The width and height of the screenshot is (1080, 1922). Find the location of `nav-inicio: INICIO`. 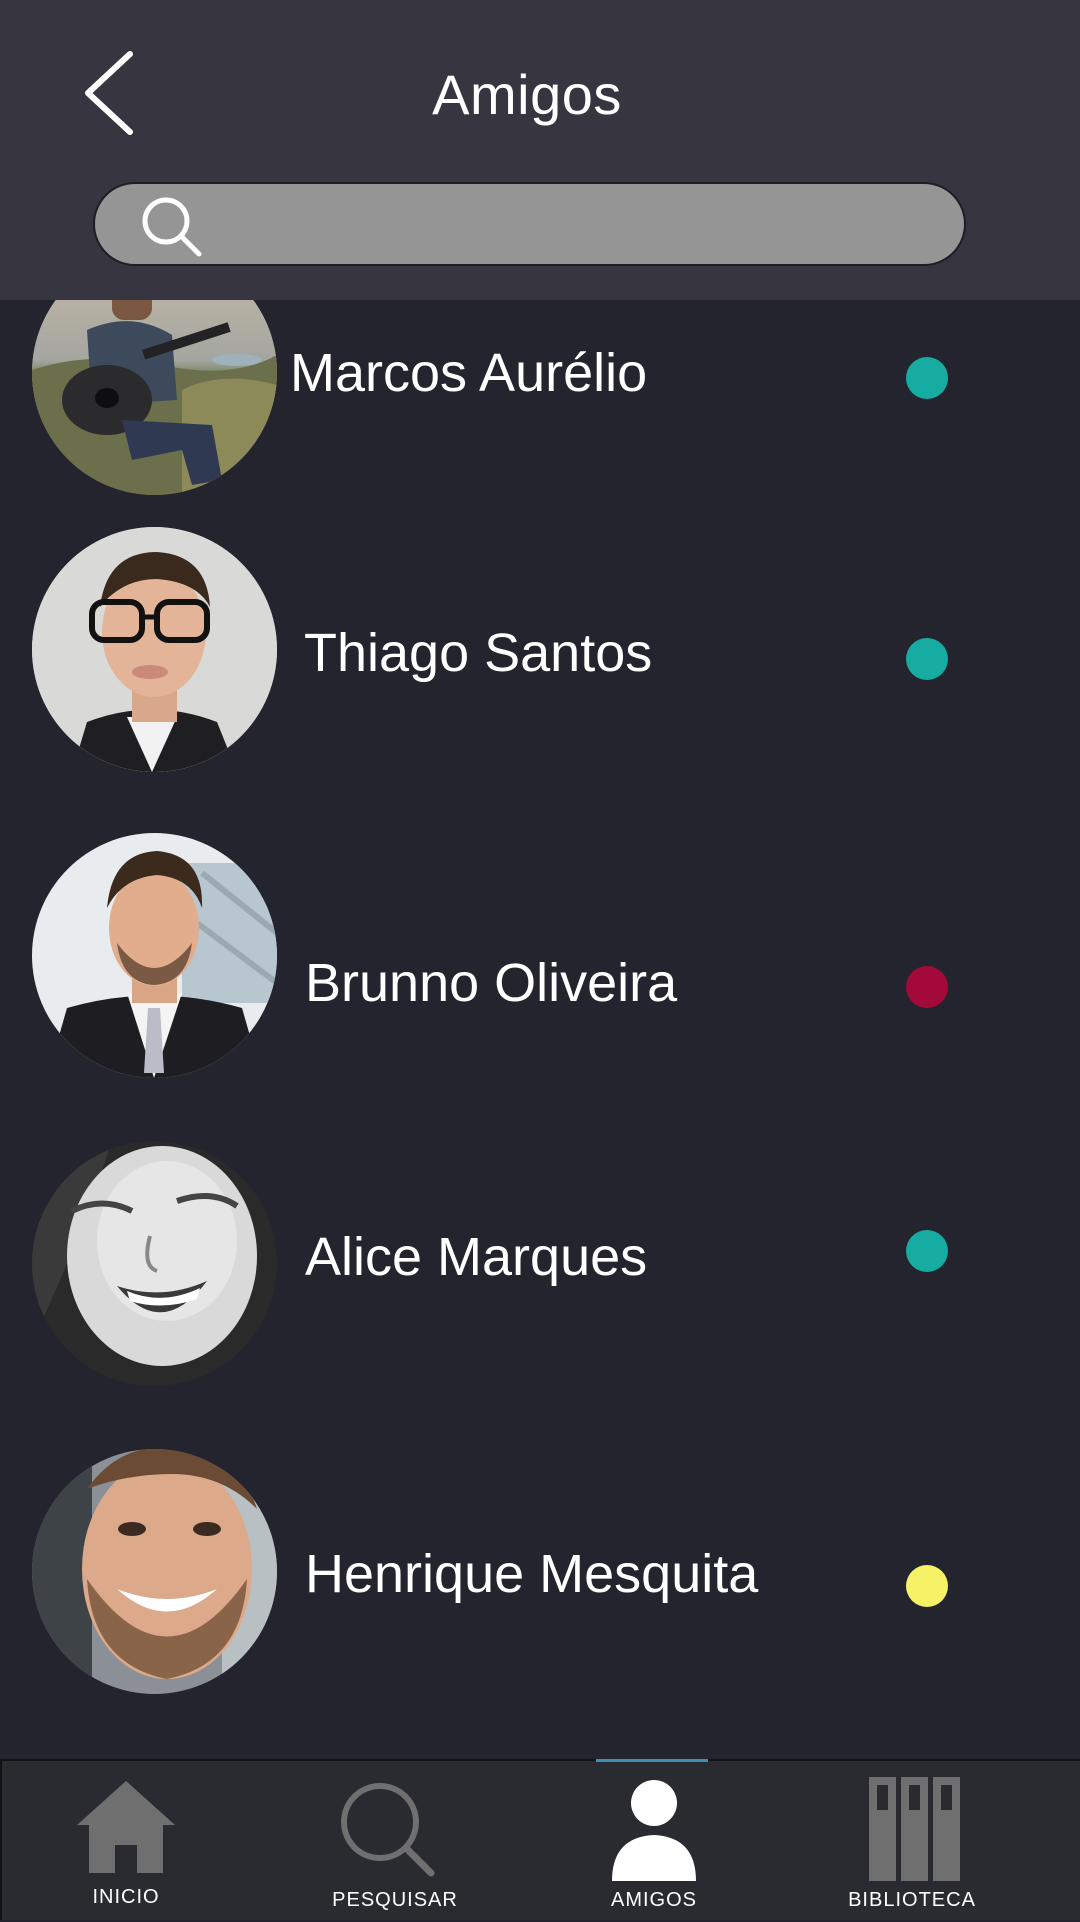

nav-inicio: INICIO is located at coordinates (126, 1841).